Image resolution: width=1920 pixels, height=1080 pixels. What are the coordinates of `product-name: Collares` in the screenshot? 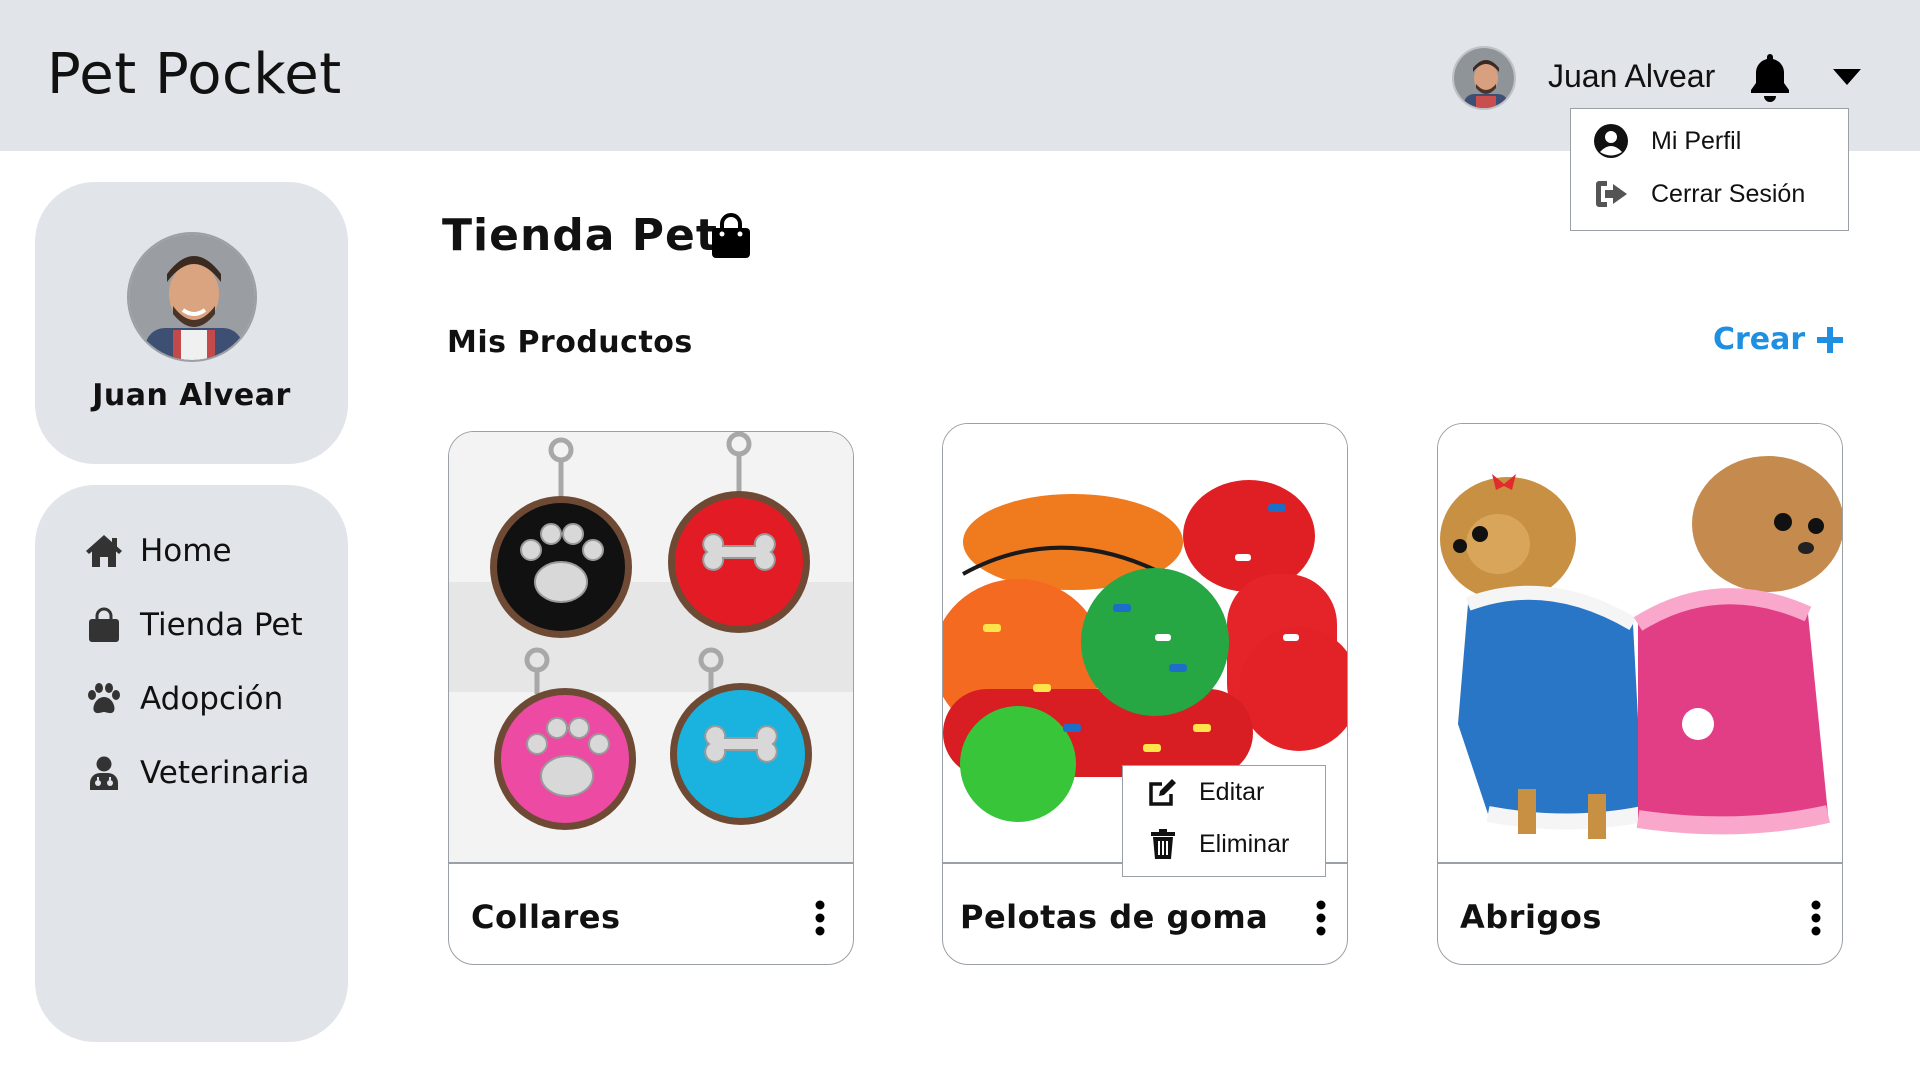 It's located at (546, 917).